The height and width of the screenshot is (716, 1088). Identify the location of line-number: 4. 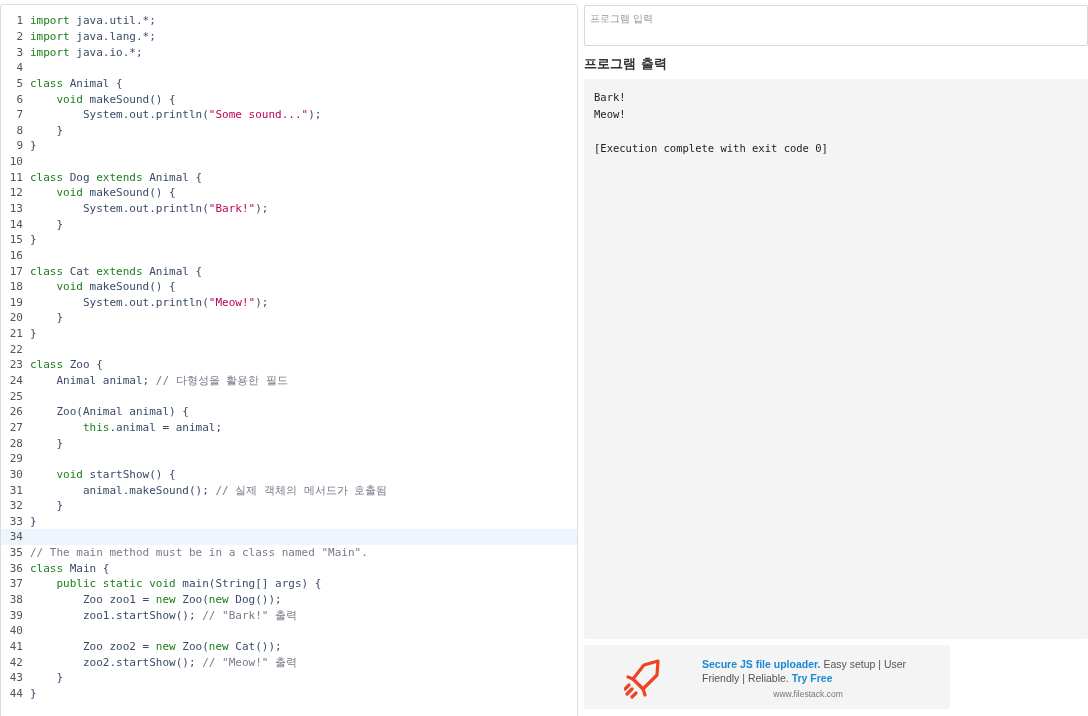
(19, 68).